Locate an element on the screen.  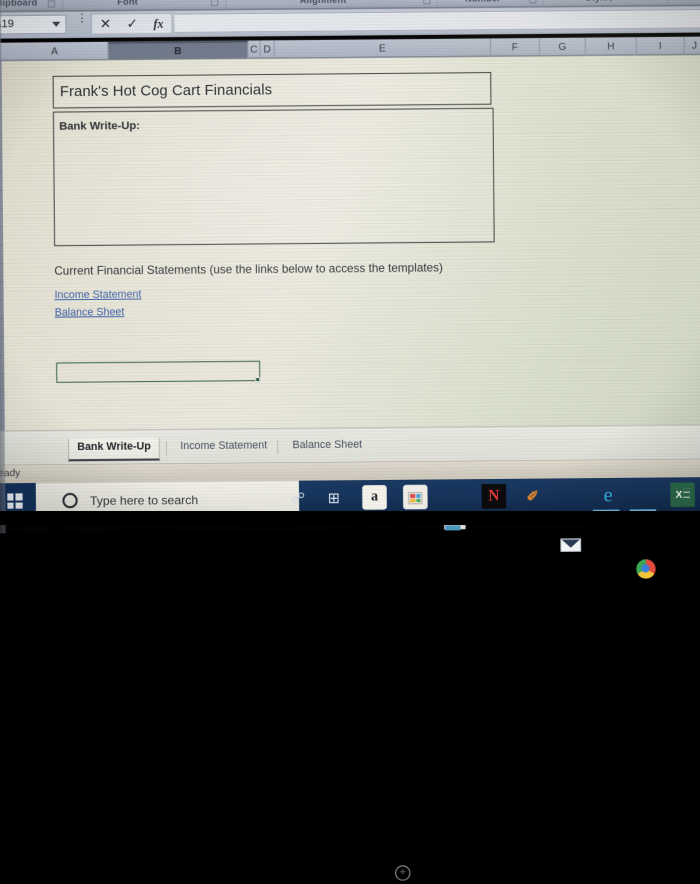
confirm-check-icon: ✓ is located at coordinates (131, 23).